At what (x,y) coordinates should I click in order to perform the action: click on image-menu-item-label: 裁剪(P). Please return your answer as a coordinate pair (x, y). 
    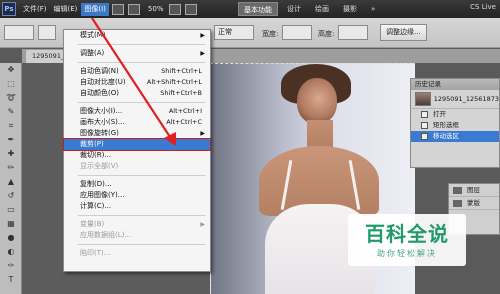
    Looking at the image, I should click on (92, 144).